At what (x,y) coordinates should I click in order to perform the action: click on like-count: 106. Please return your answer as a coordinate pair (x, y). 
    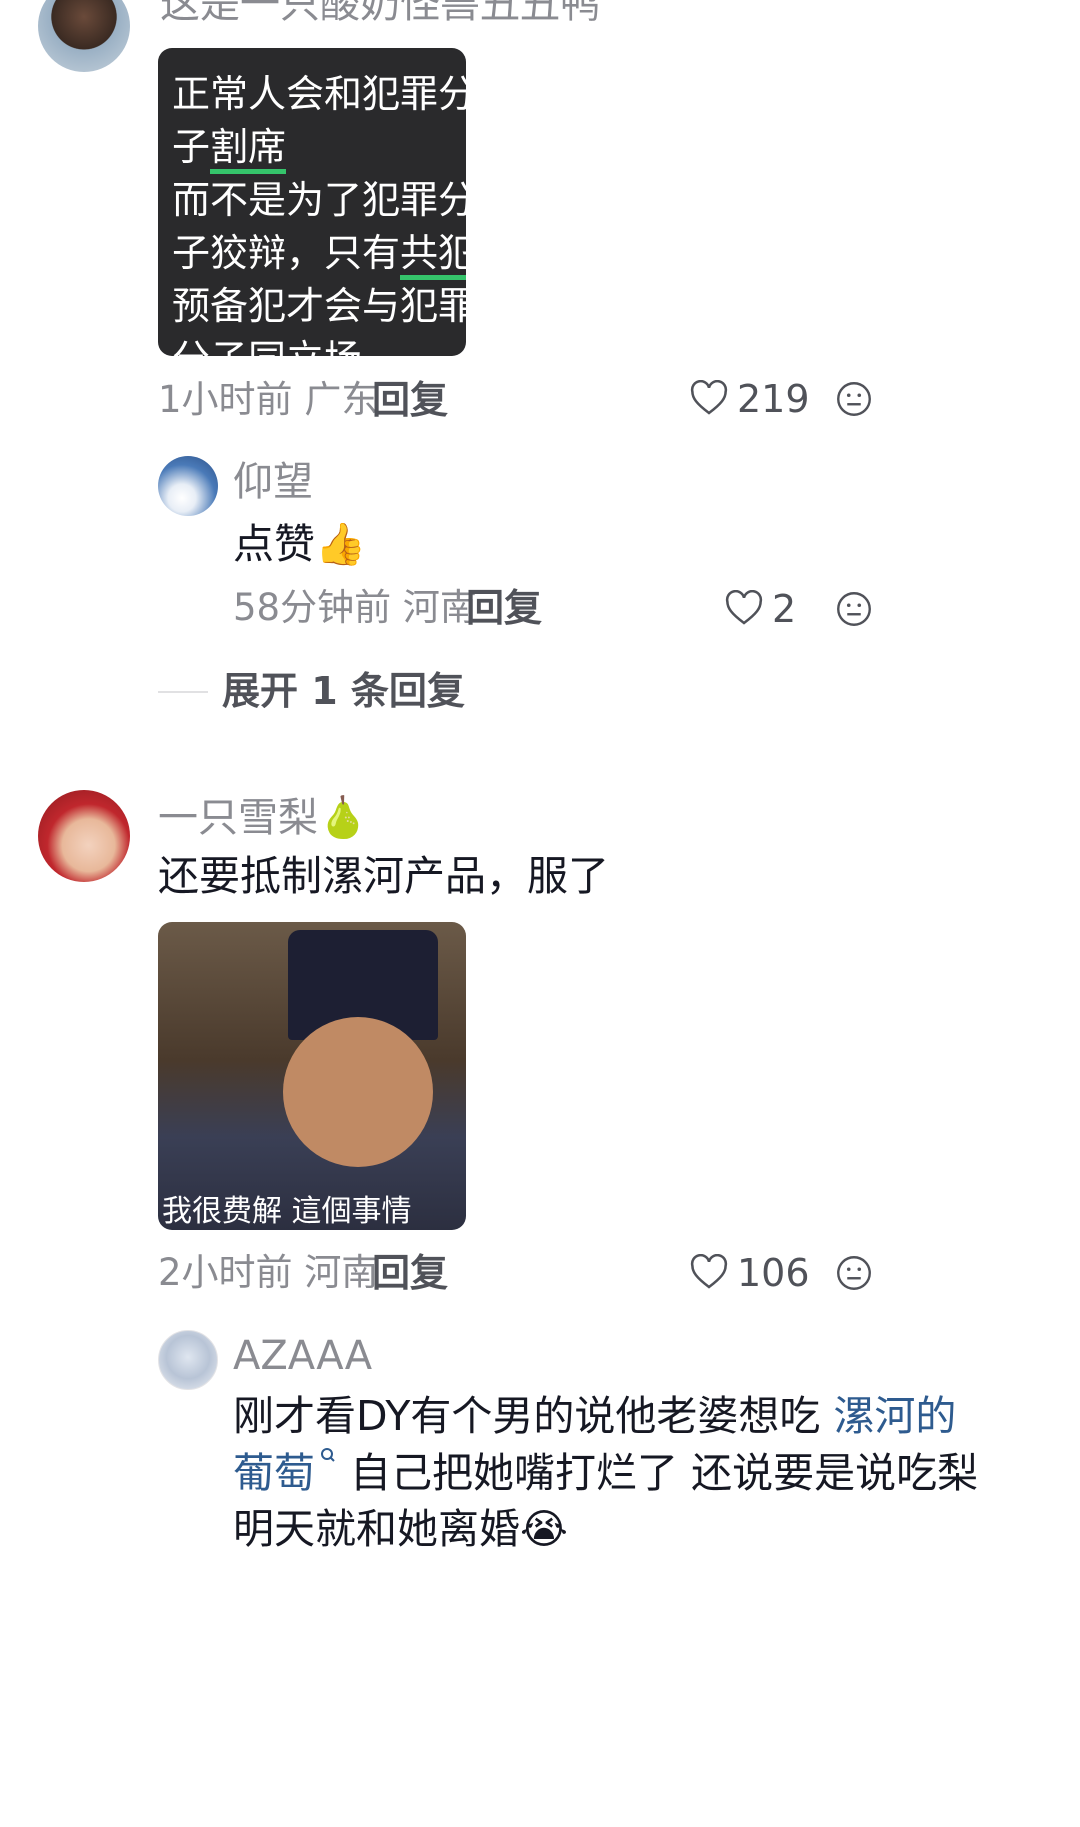
    Looking at the image, I should click on (773, 1273).